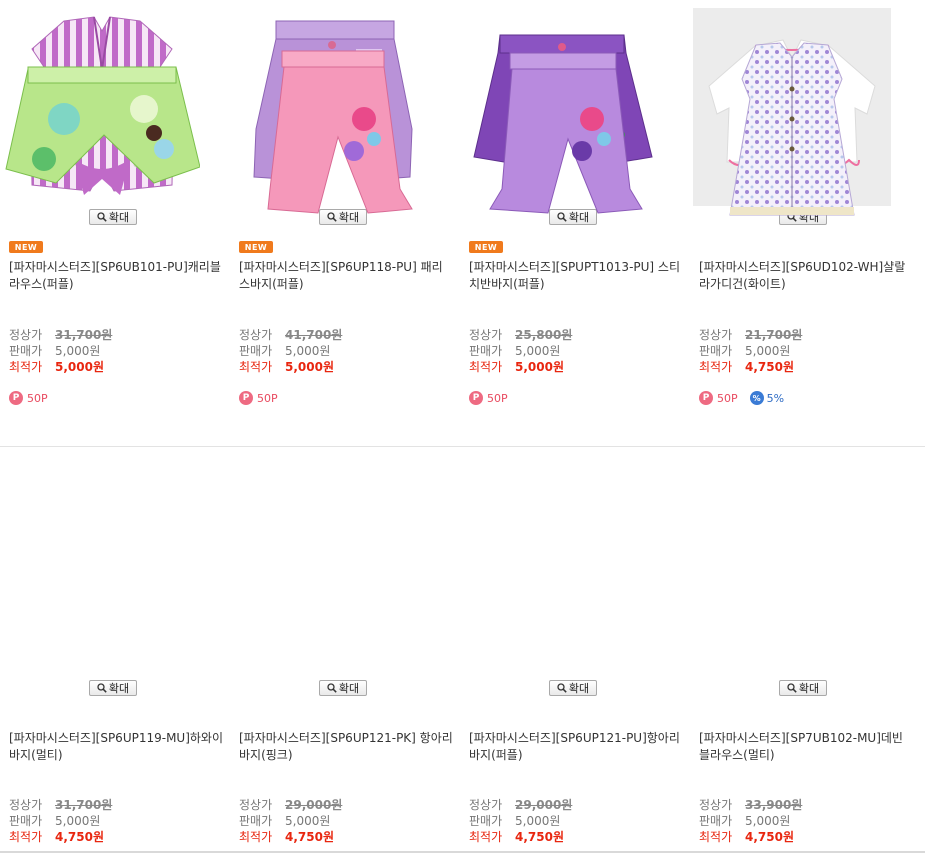 This screenshot has width=925, height=853. What do you see at coordinates (109, 821) in the screenshot?
I see `price-block: 정상가 31,700원 판매가 5,000원 최적가 4,750원` at bounding box center [109, 821].